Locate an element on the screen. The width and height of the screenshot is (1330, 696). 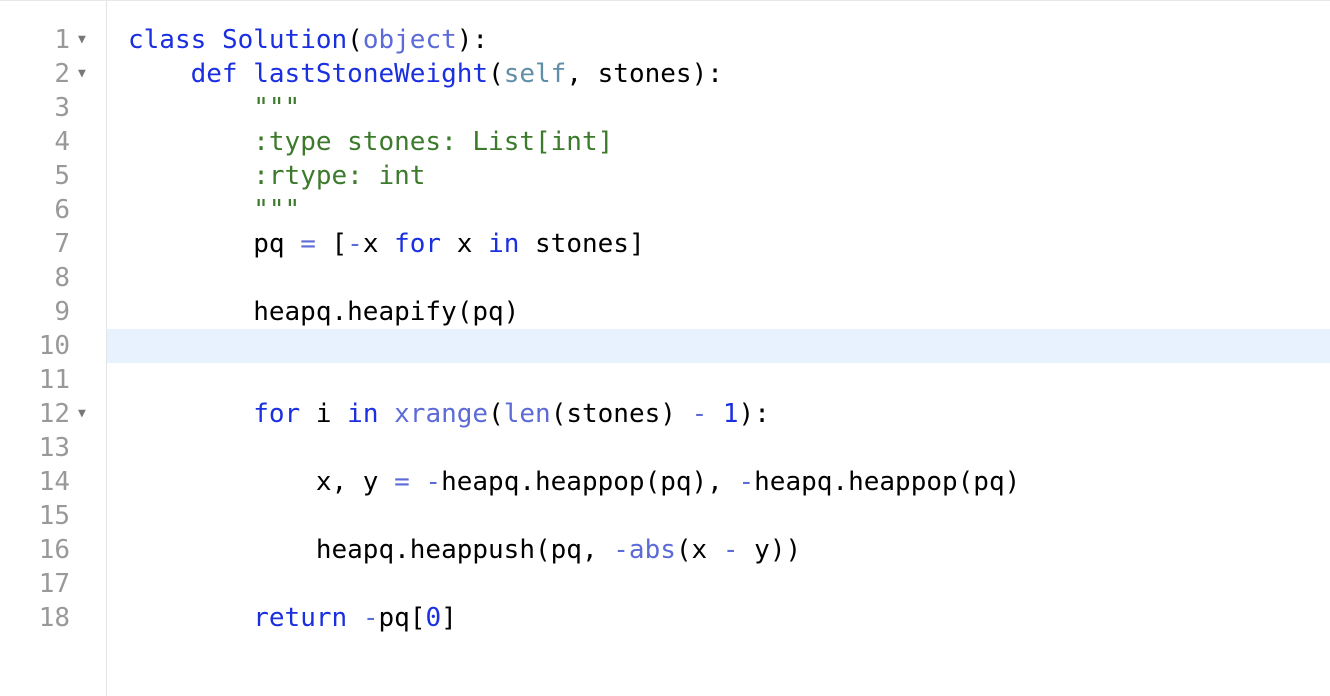
line-number: 9 is located at coordinates (62, 312).